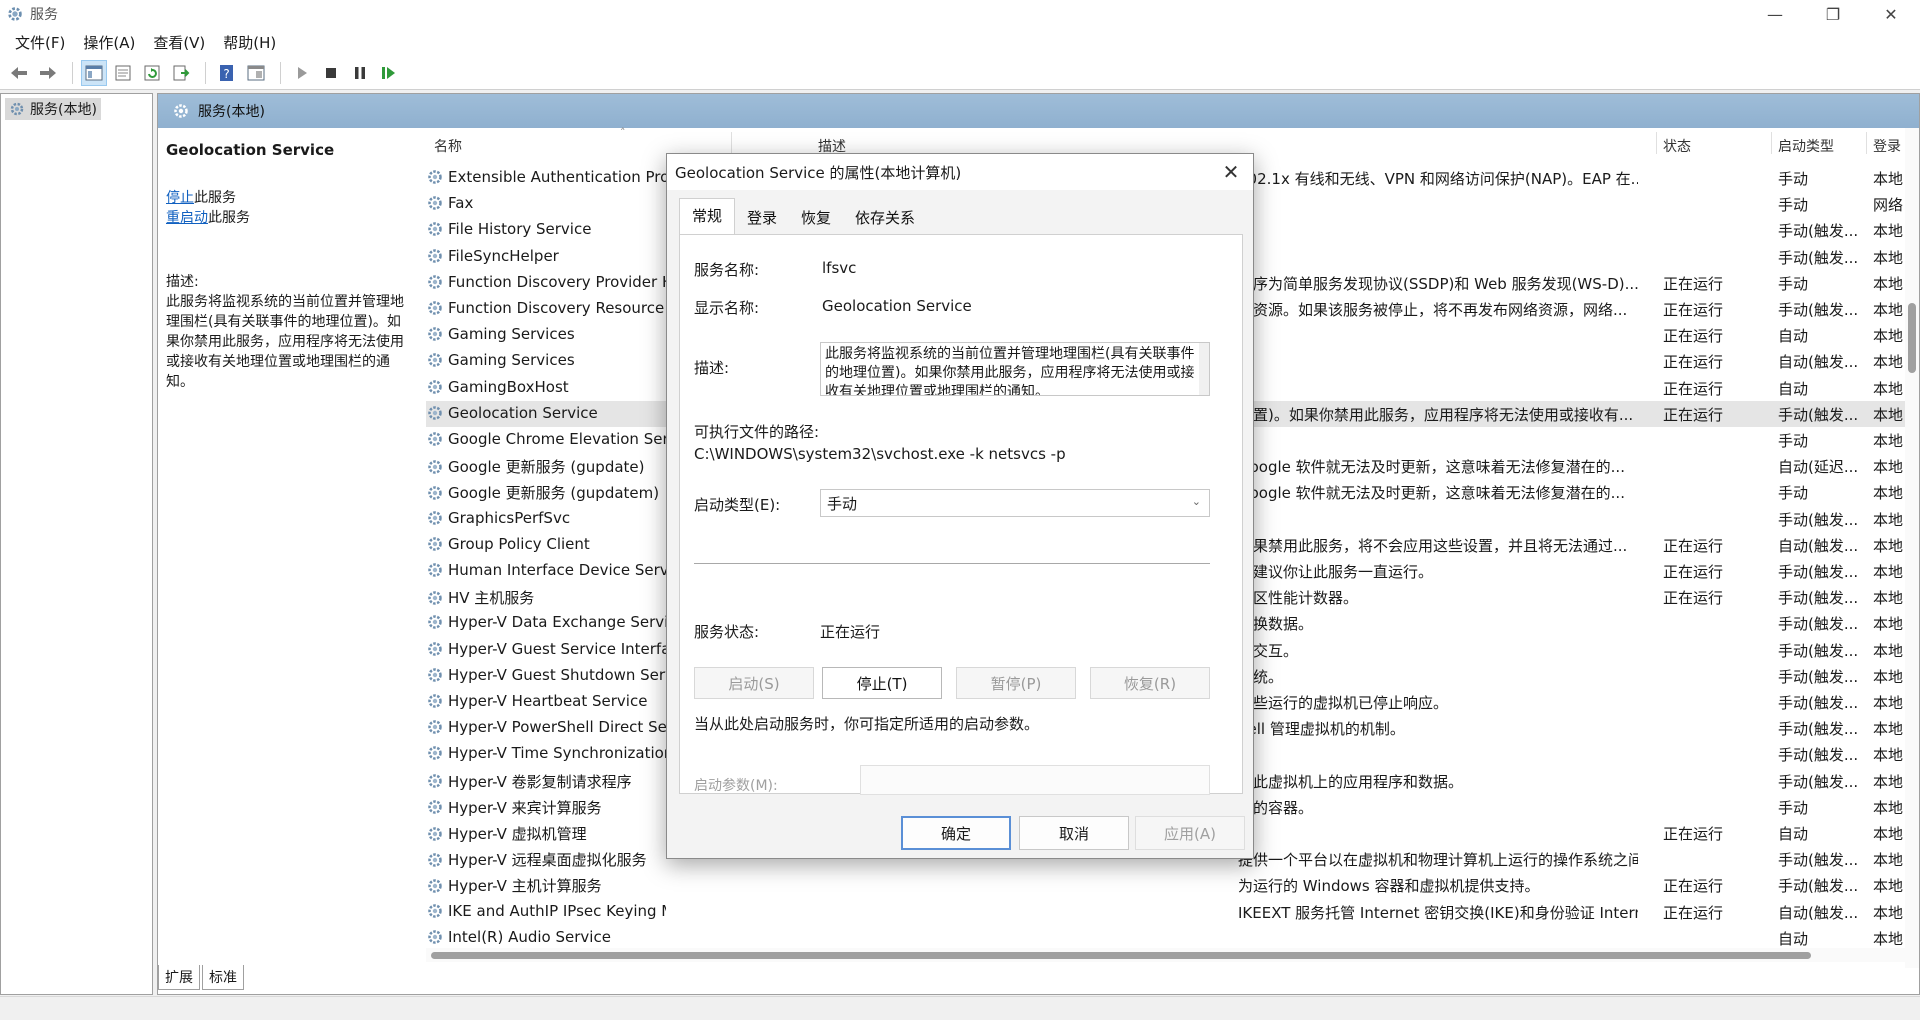 This screenshot has height=1020, width=1920. Describe the element at coordinates (546, 308) in the screenshot. I see `service-name-cell: Function Discovery Resource Publication` at that location.